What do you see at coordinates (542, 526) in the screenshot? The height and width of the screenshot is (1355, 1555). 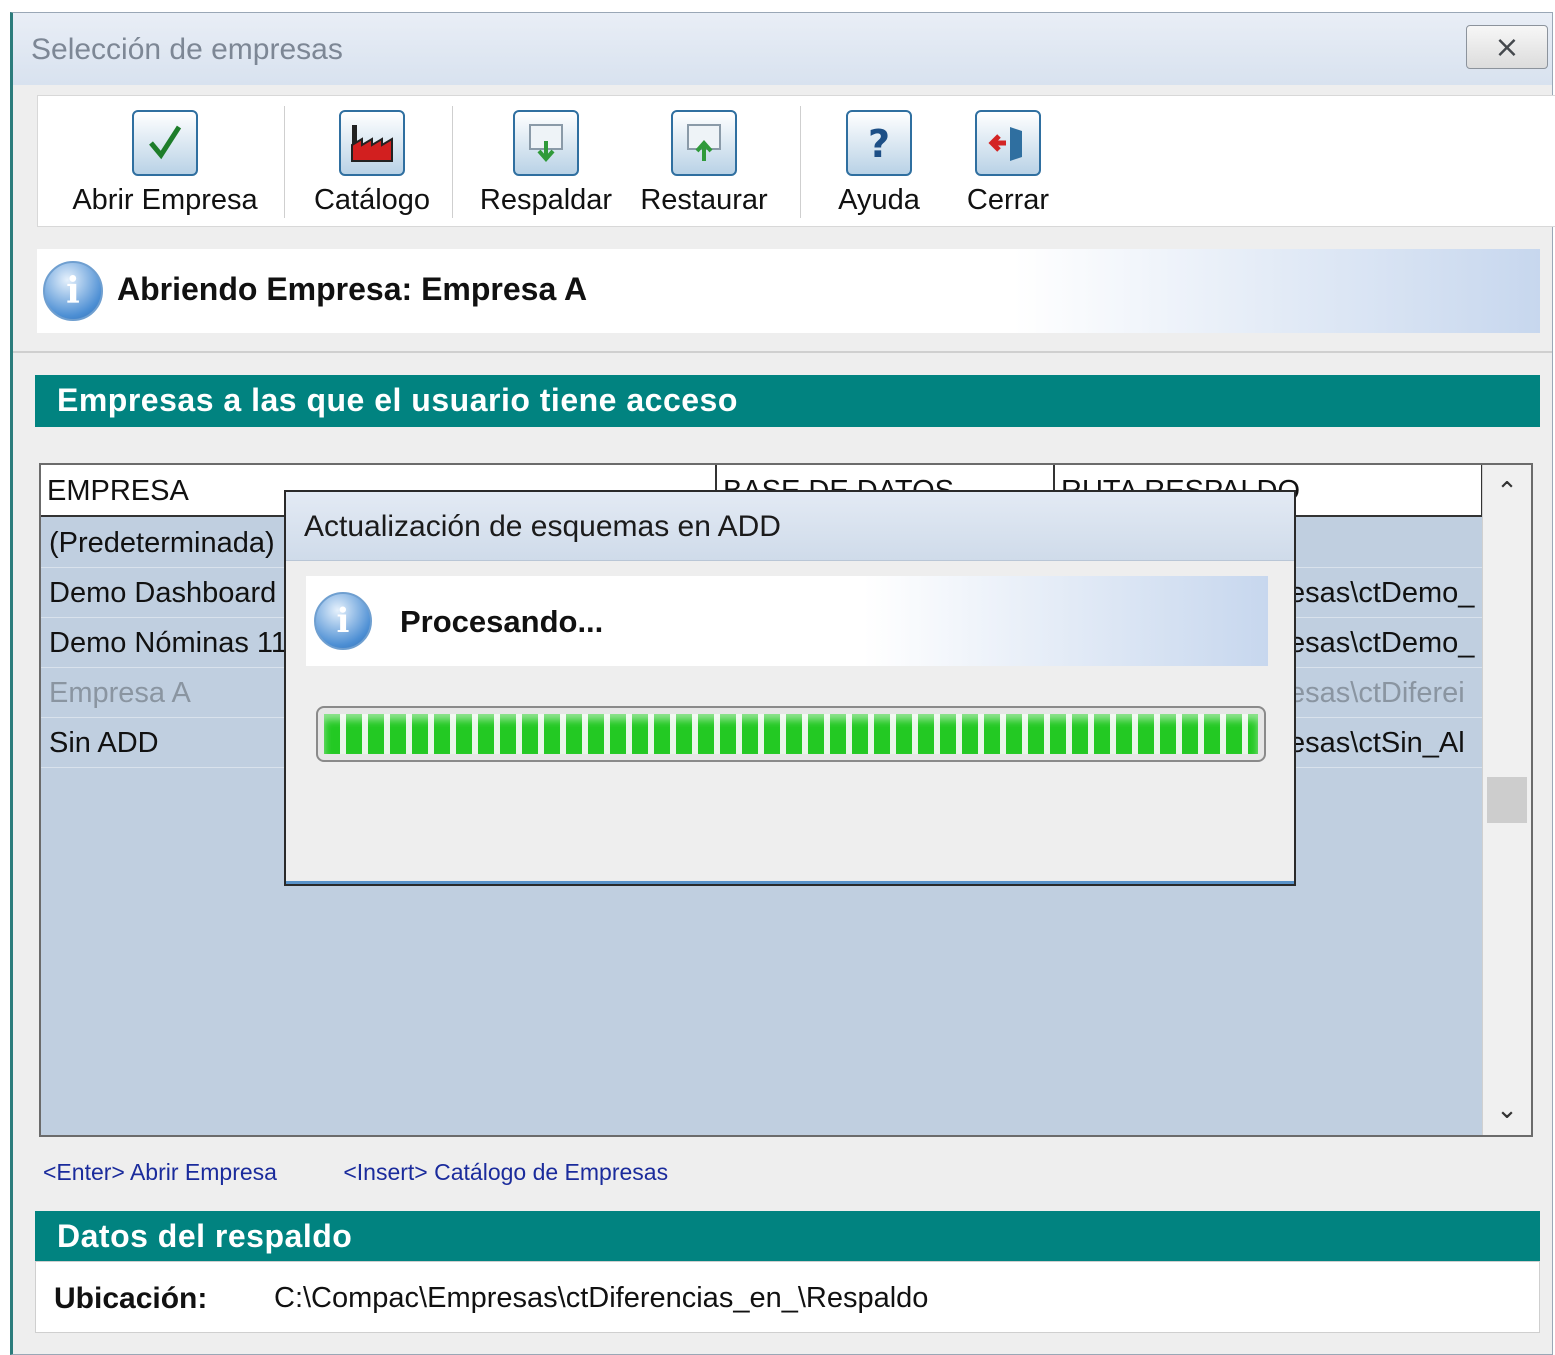 I see `dialog-title: Actualización de esquemas en ADD` at bounding box center [542, 526].